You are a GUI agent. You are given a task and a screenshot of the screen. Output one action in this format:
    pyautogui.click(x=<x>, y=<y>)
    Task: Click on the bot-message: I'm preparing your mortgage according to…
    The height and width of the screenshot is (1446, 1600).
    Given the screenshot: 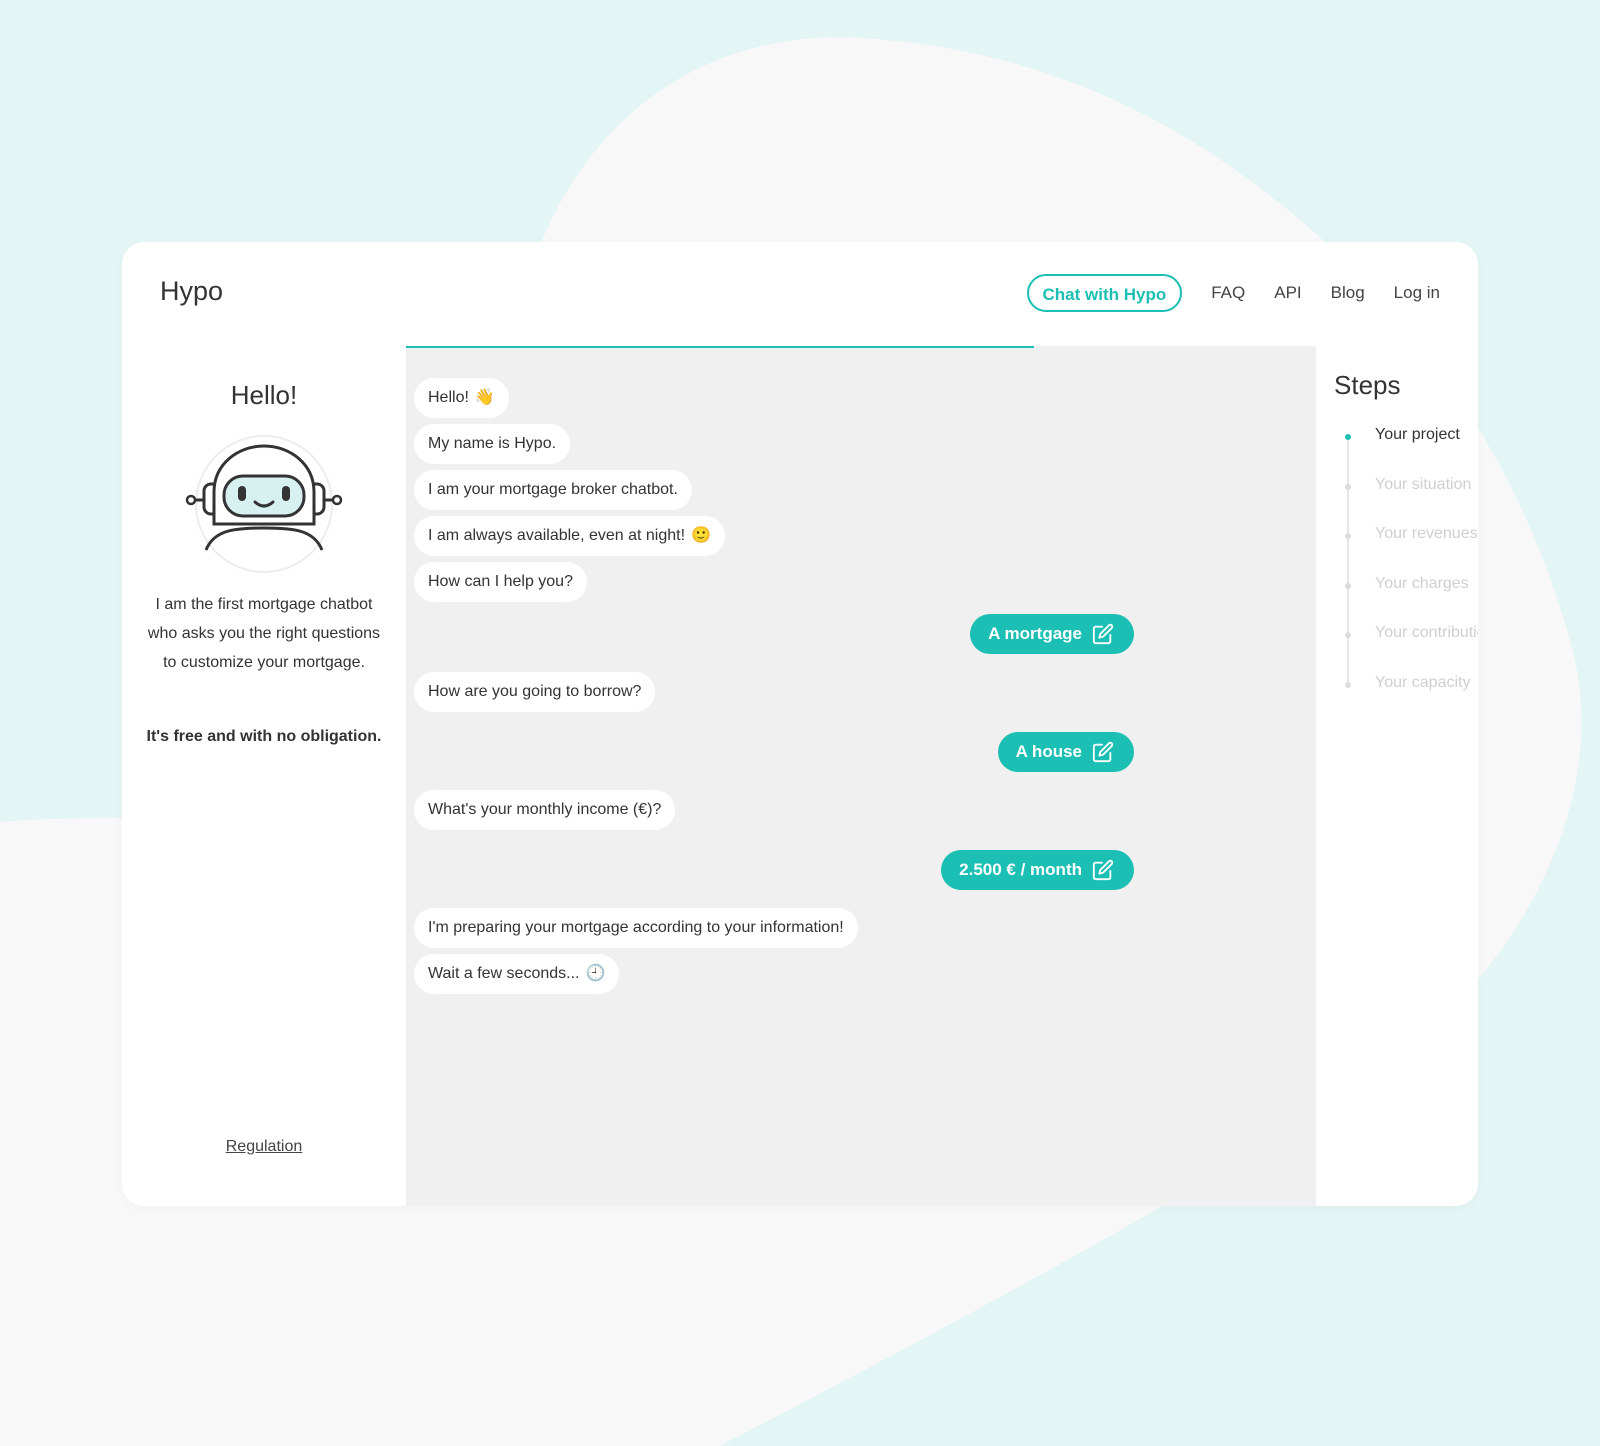 What is the action you would take?
    pyautogui.click(x=636, y=928)
    